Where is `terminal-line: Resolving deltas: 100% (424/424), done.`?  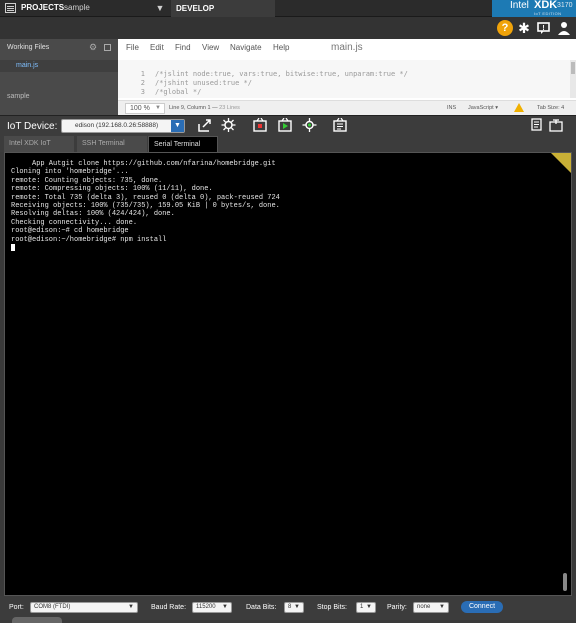 terminal-line: Resolving deltas: 100% (424/424), done. is located at coordinates (93, 214).